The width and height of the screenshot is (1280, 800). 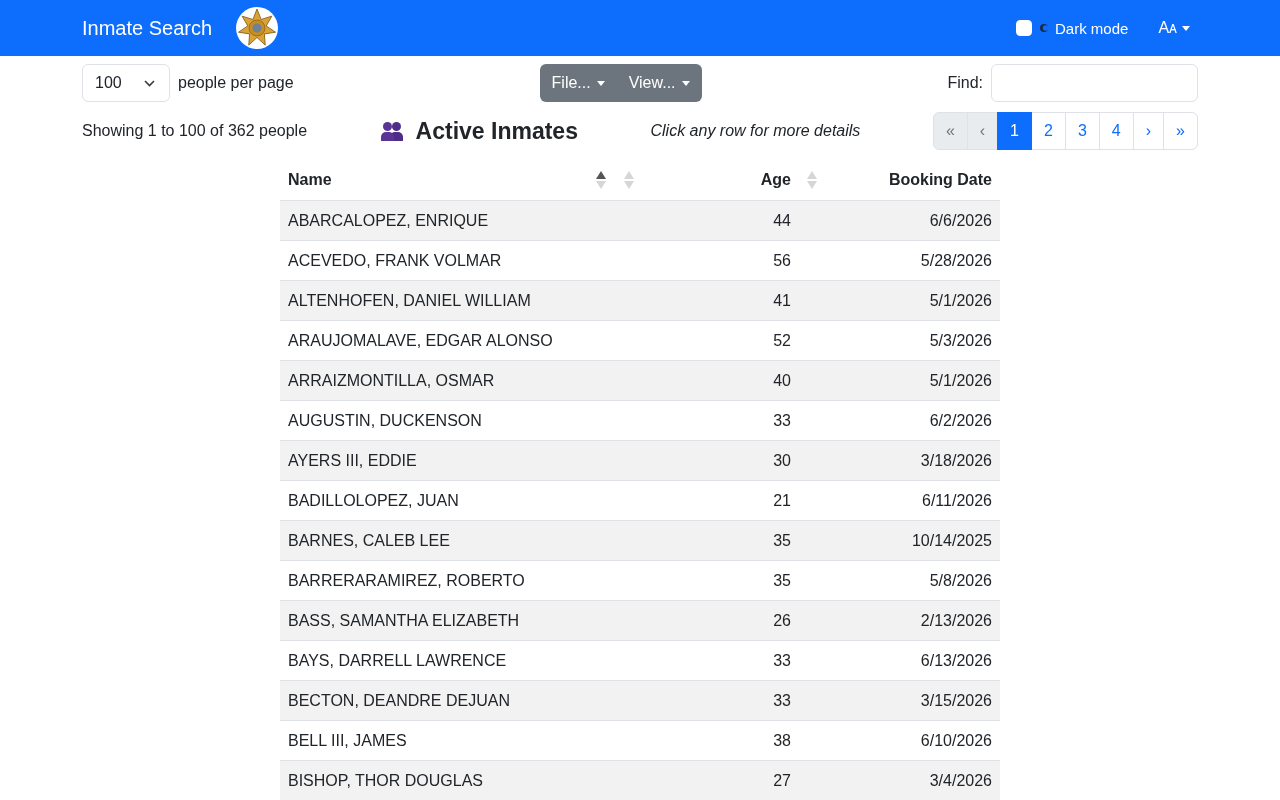 What do you see at coordinates (395, 260) in the screenshot?
I see `table-cell: ACEVEDO, FRANK VOLMAR` at bounding box center [395, 260].